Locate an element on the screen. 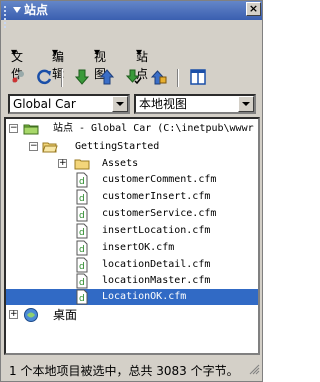 The width and height of the screenshot is (320, 382). folder-label: GettingStarted is located at coordinates (117, 146).